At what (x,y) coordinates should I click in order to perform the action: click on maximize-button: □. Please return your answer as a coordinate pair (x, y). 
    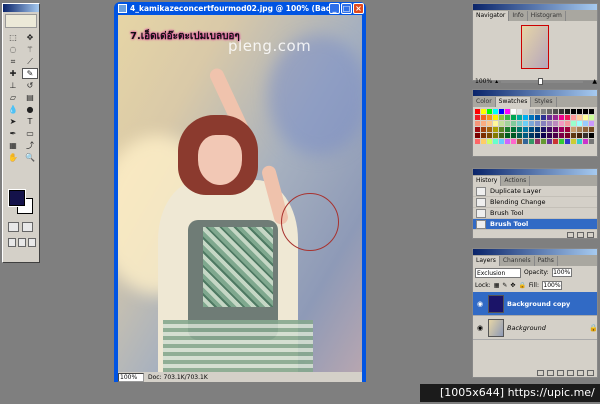
    Looking at the image, I should click on (346, 8).